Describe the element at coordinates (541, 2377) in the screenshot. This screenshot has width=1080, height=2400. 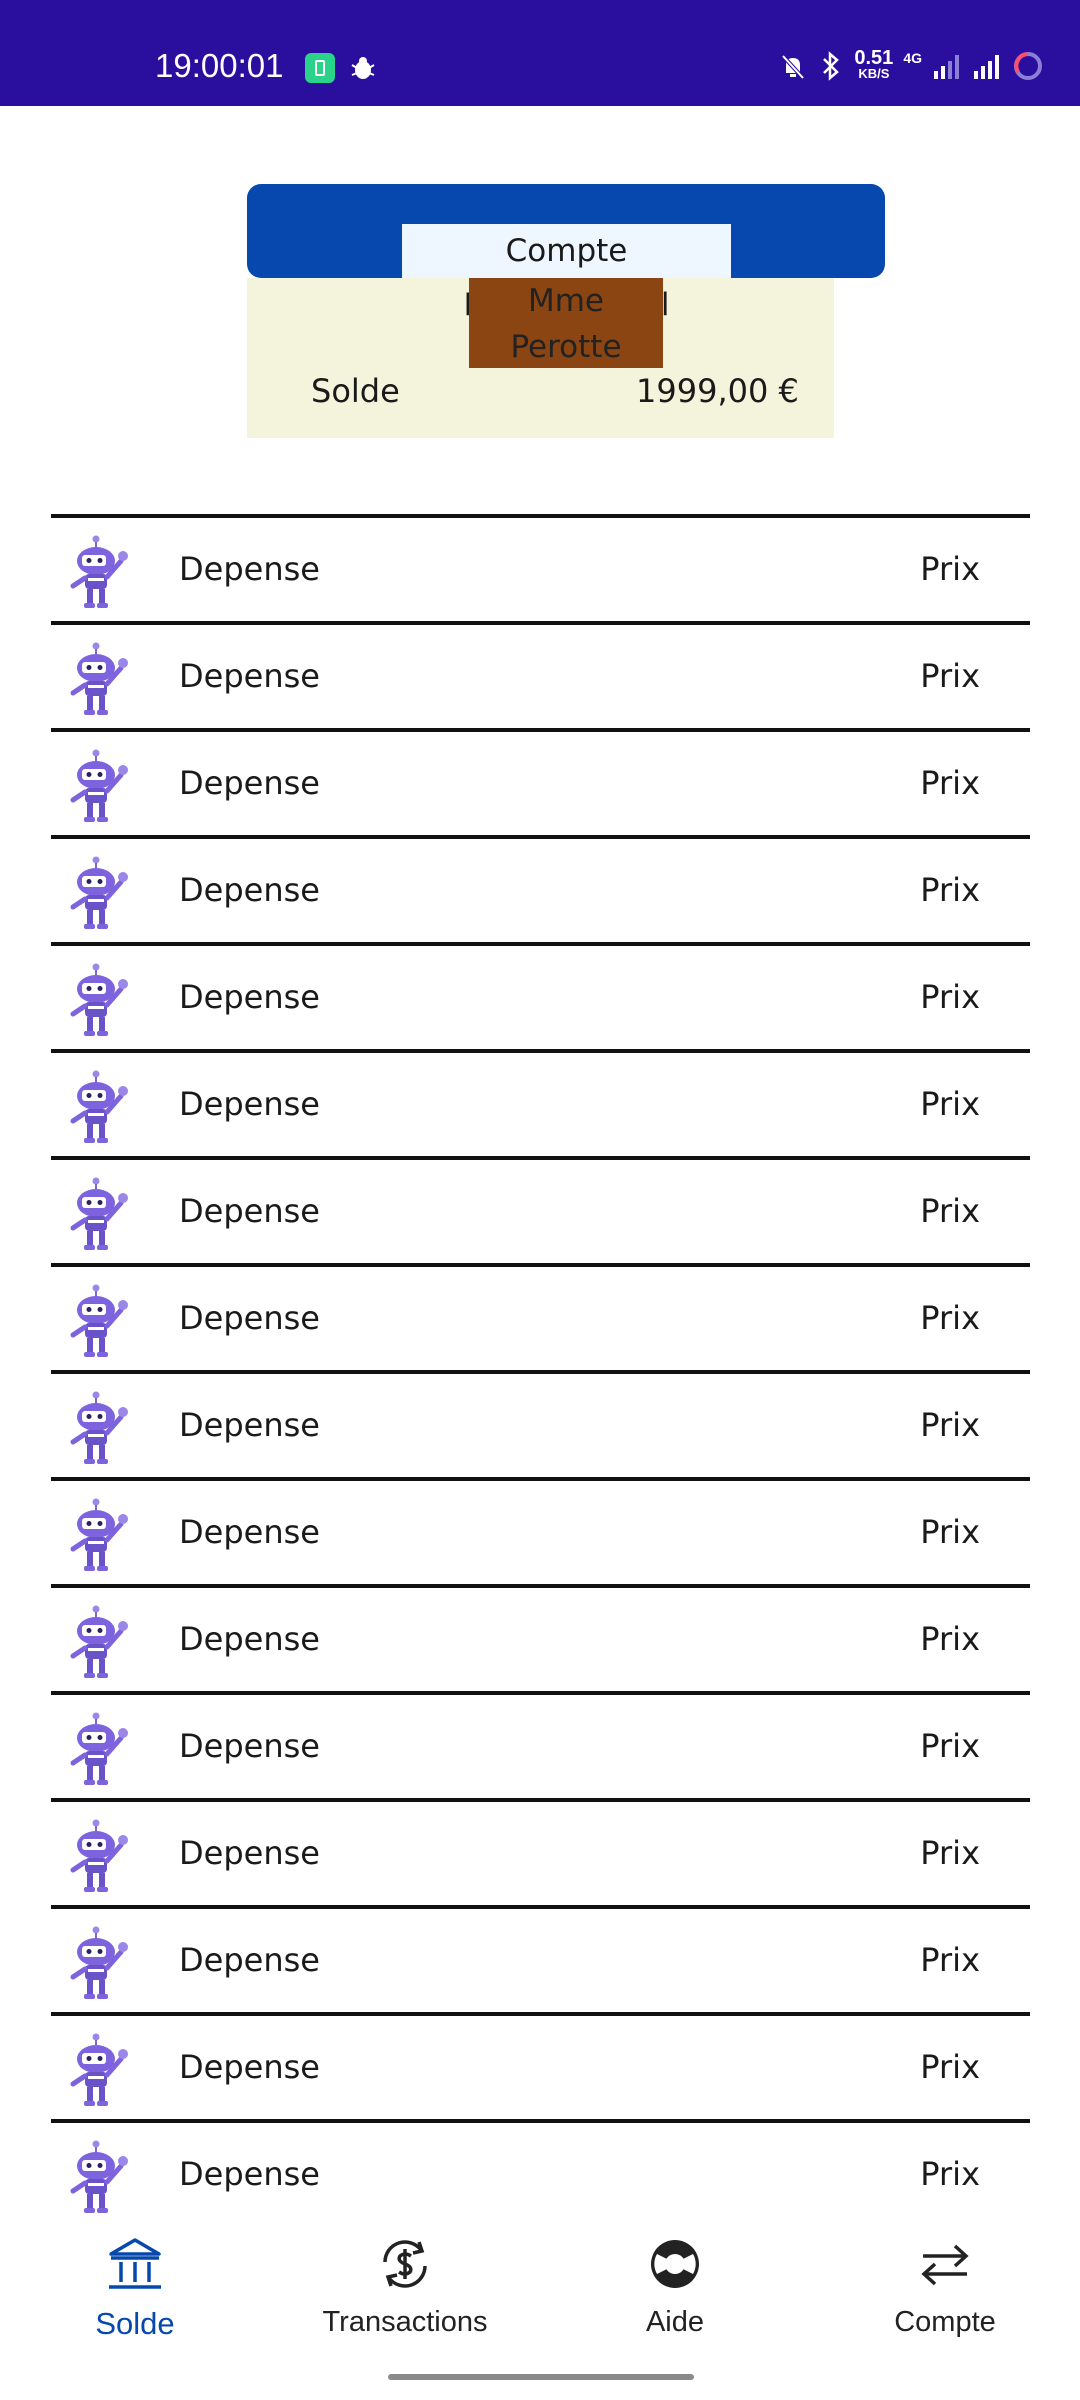
I see `home-indicator` at that location.